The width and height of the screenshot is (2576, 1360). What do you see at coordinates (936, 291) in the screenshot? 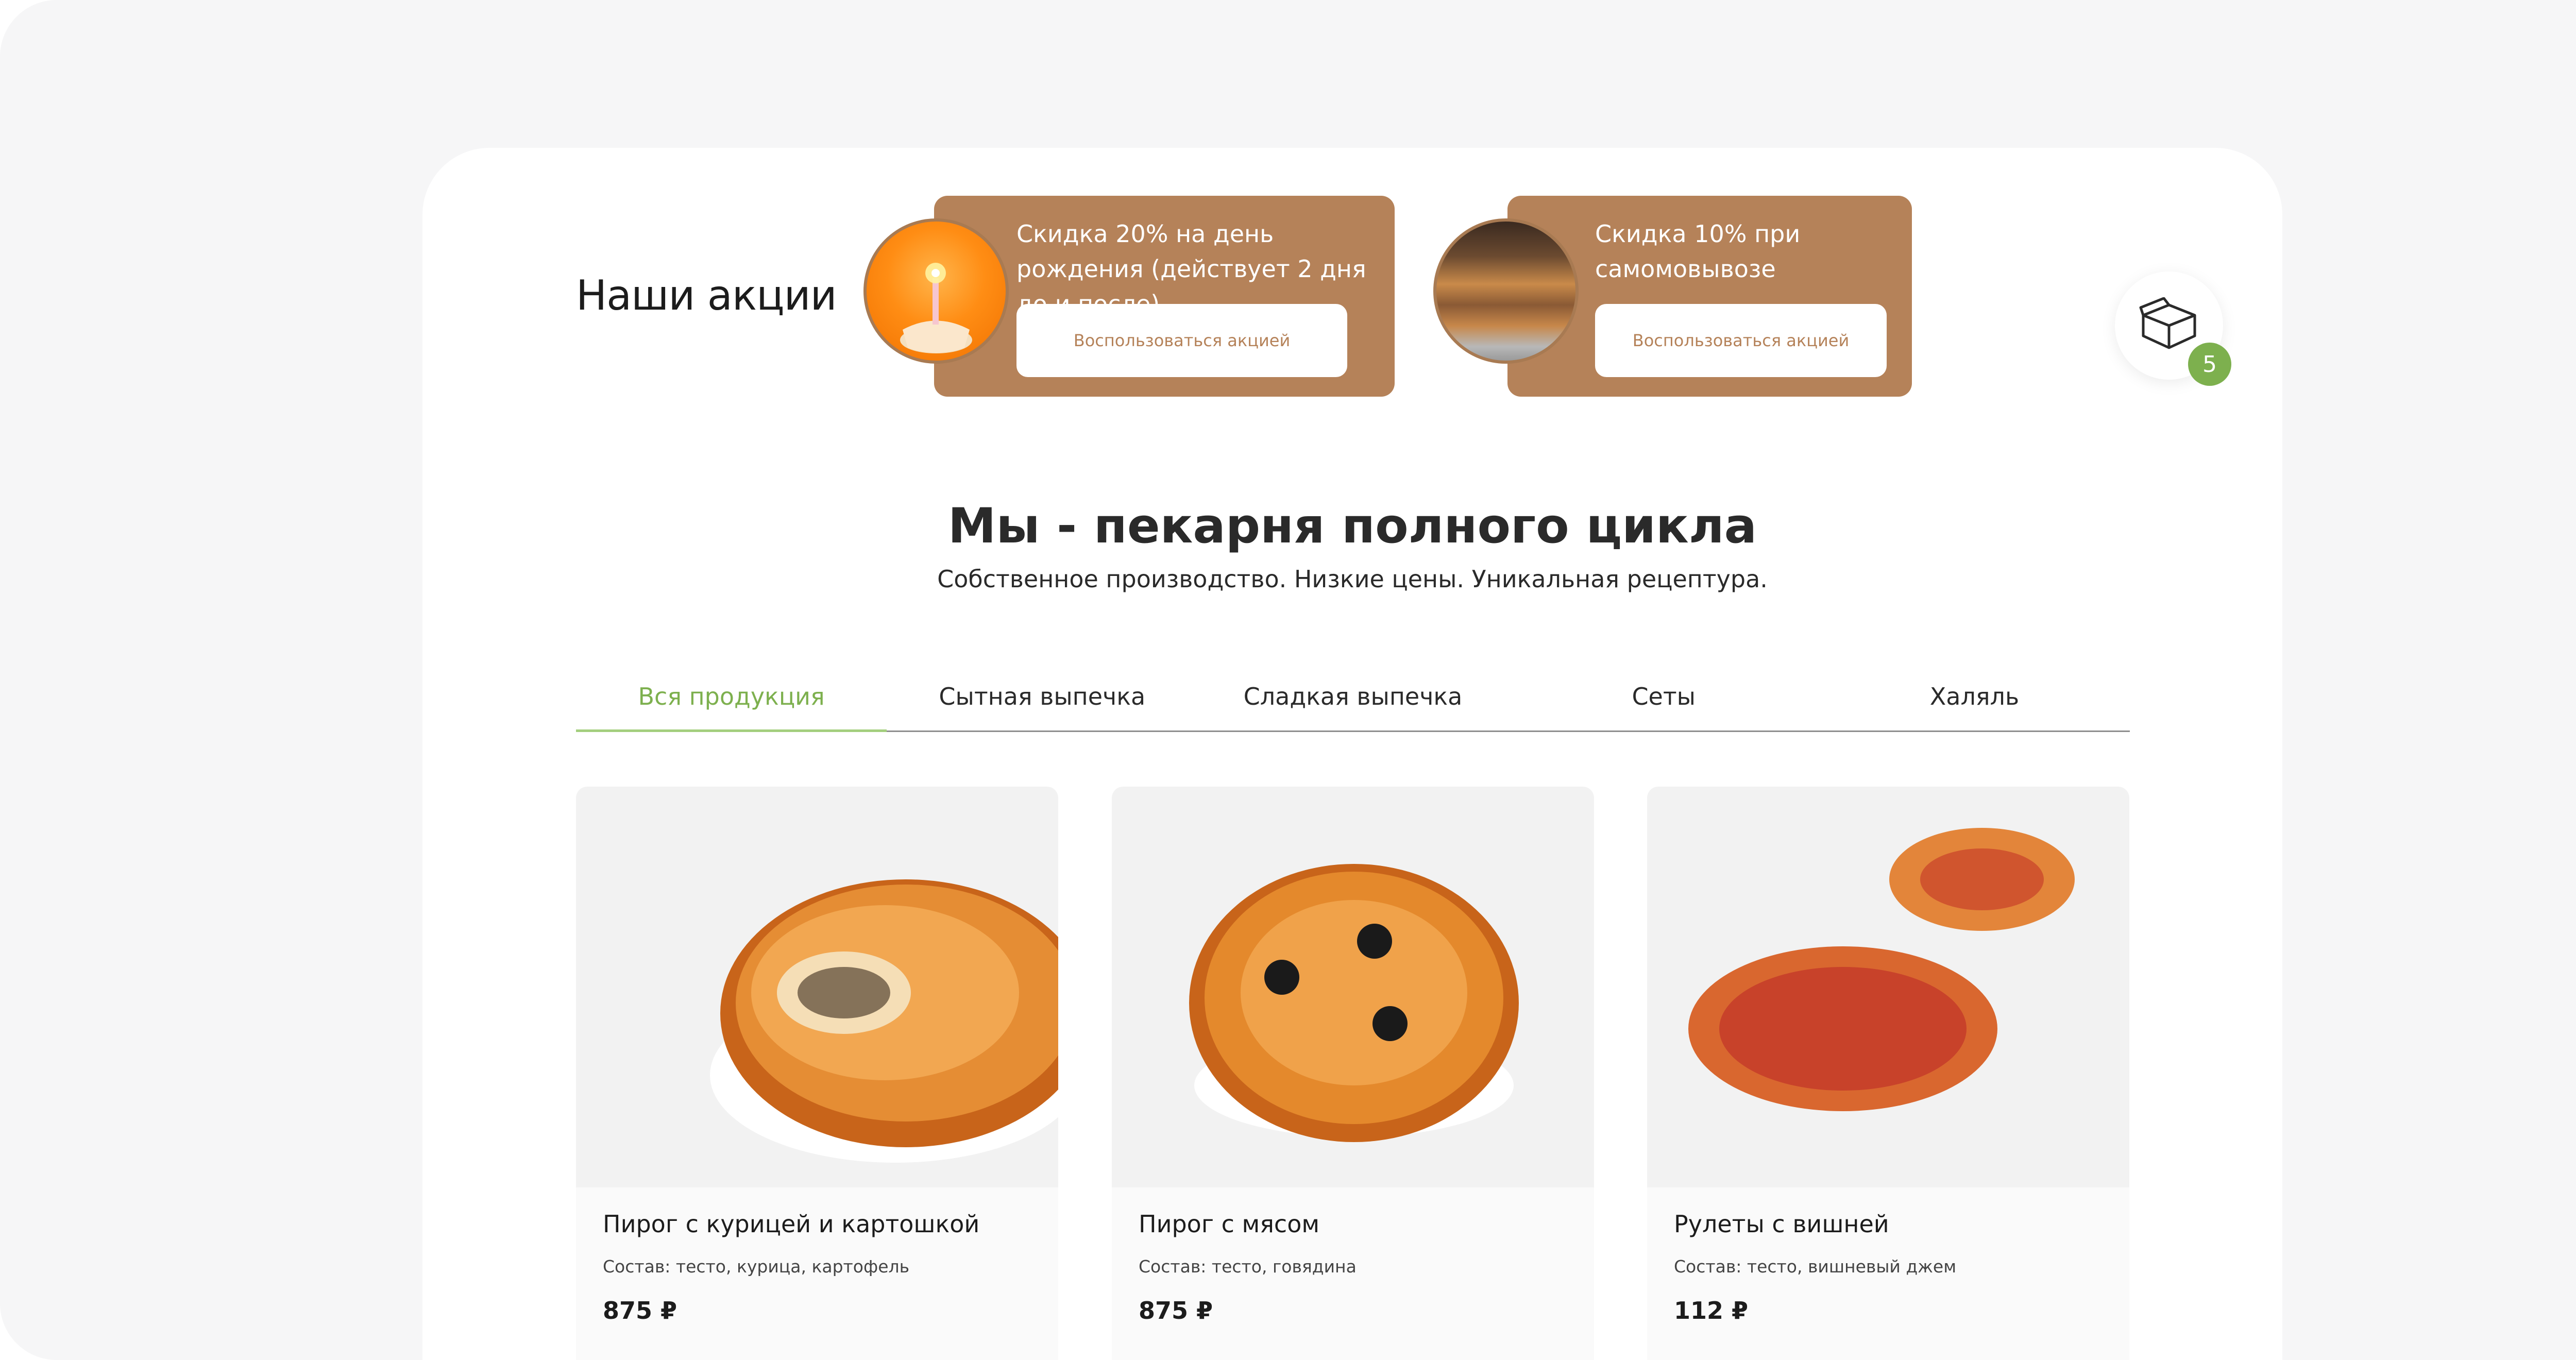
I see `birthday-cupcake-image` at bounding box center [936, 291].